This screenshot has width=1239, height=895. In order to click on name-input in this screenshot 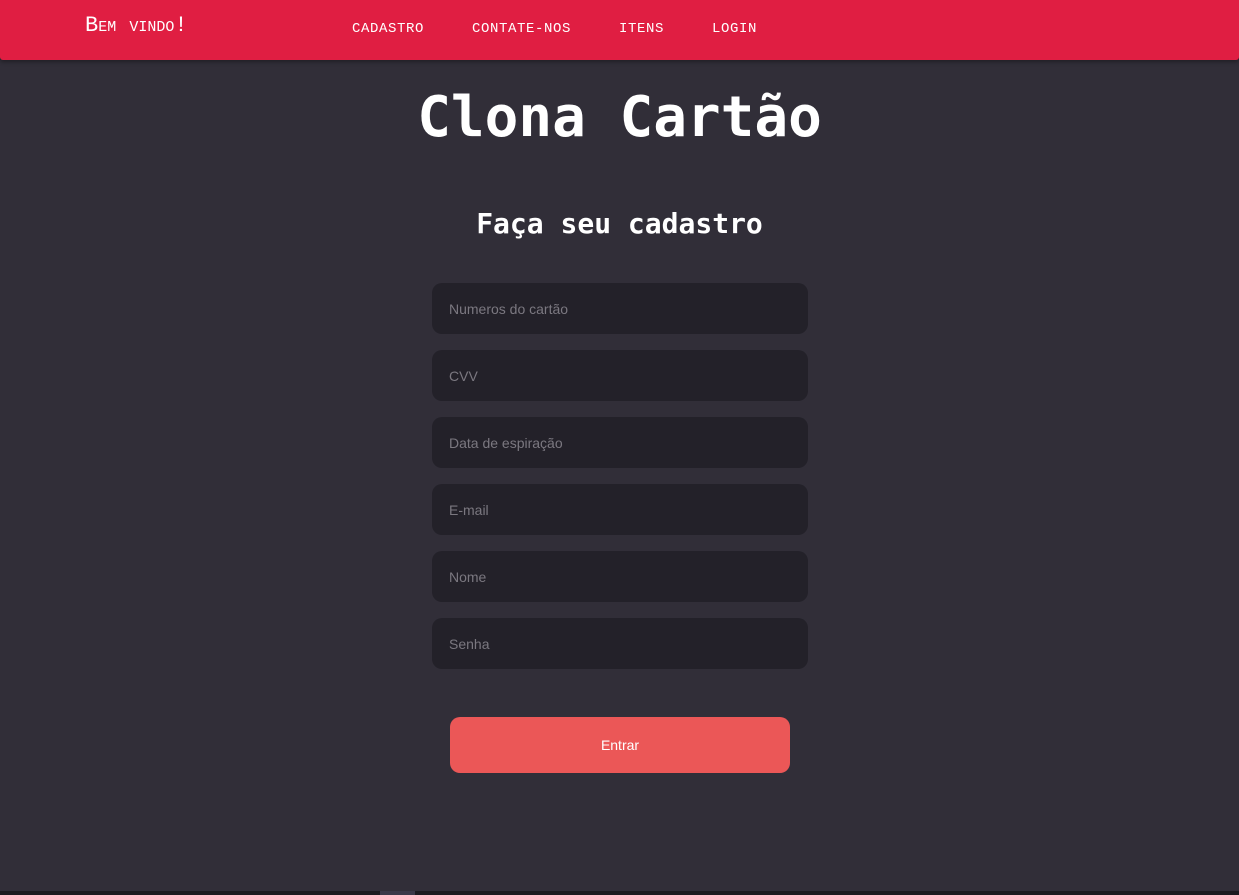, I will do `click(620, 576)`.